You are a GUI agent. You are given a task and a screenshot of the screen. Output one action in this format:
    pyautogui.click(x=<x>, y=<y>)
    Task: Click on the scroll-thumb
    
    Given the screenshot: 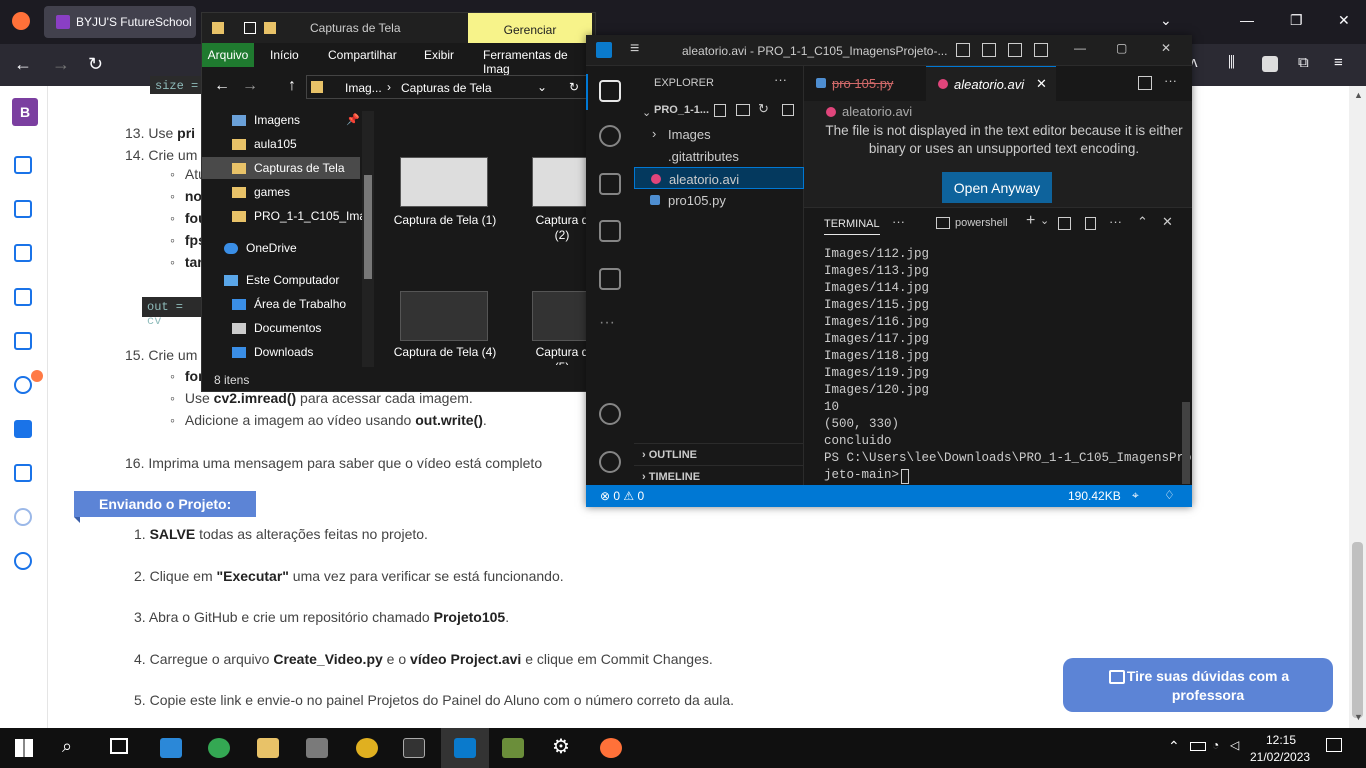 What is the action you would take?
    pyautogui.click(x=1357, y=630)
    